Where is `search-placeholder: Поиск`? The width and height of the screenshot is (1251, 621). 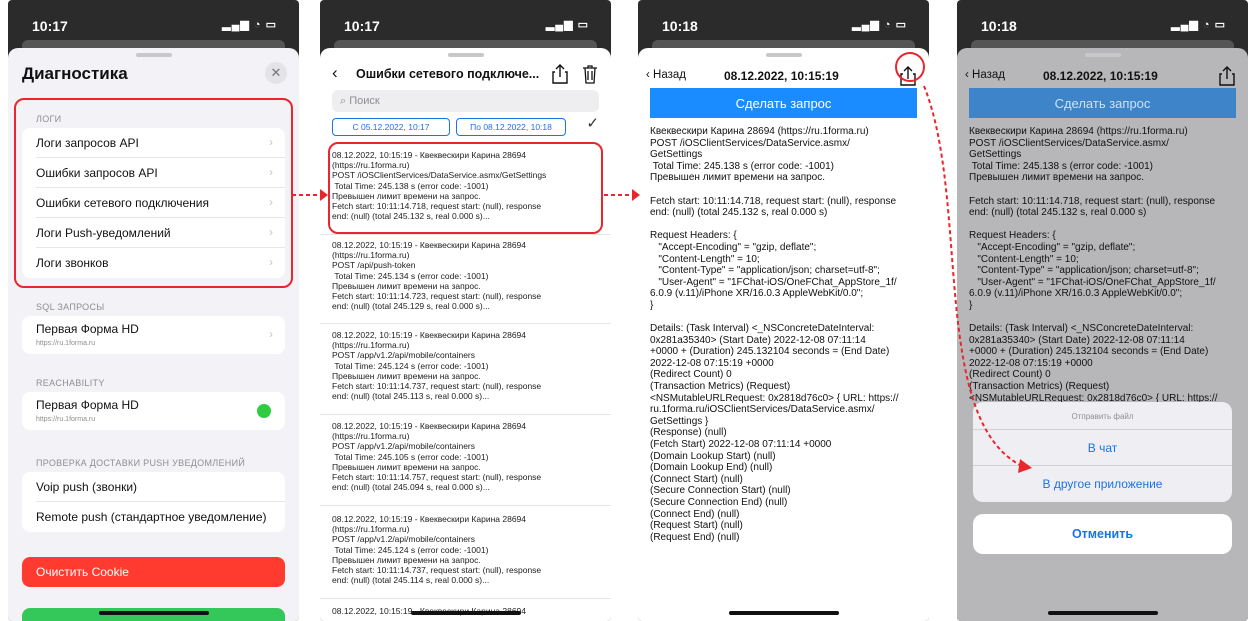
search-placeholder: Поиск is located at coordinates (364, 101).